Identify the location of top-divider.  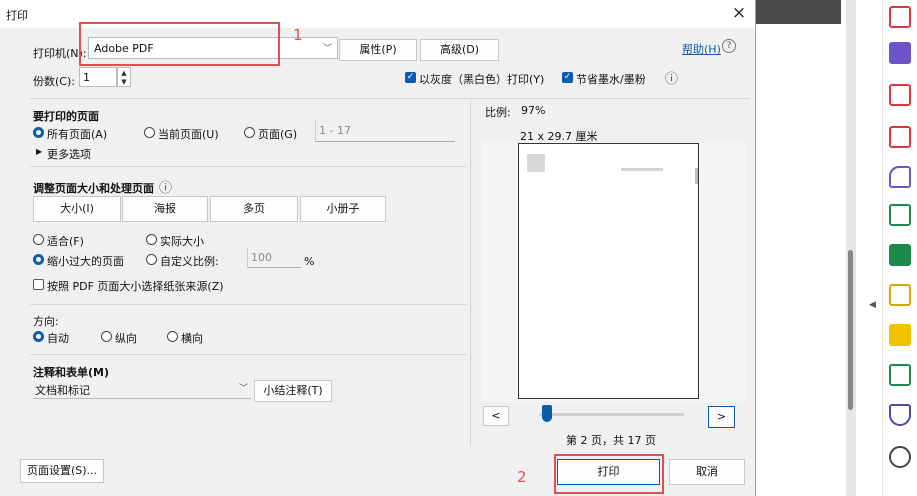
(390, 98).